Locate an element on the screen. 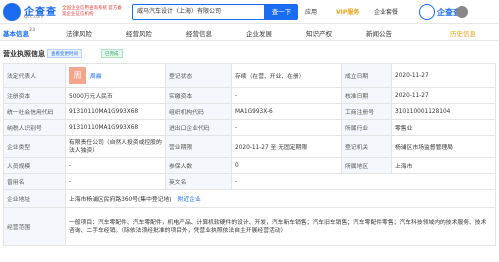 This screenshot has width=499, height=262. label-company-type: 企业类型 is located at coordinates (34, 146).